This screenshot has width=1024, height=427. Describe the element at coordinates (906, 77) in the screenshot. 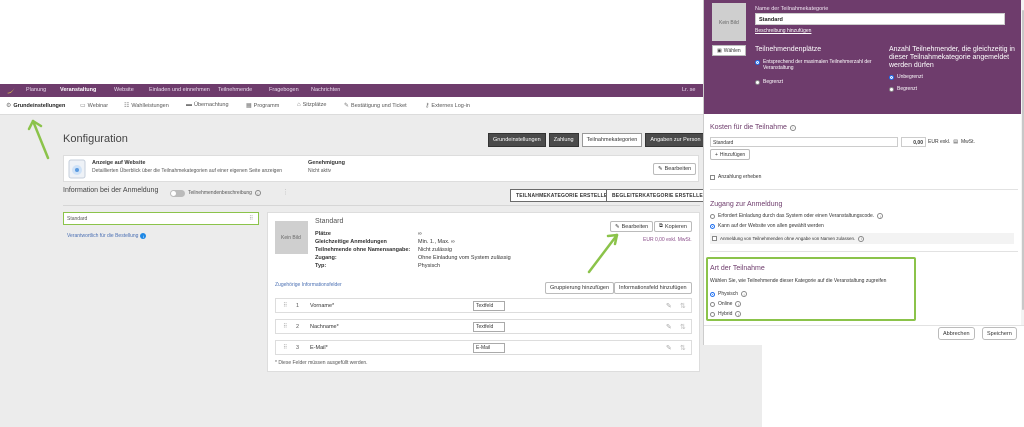

I see `concurrent-option-unlimited: Unbegrenzt` at that location.